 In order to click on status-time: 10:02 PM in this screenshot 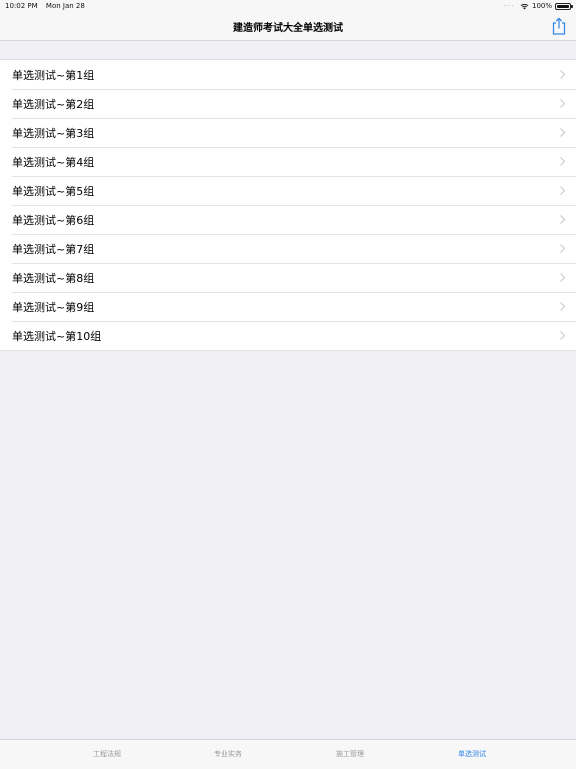, I will do `click(21, 6)`.